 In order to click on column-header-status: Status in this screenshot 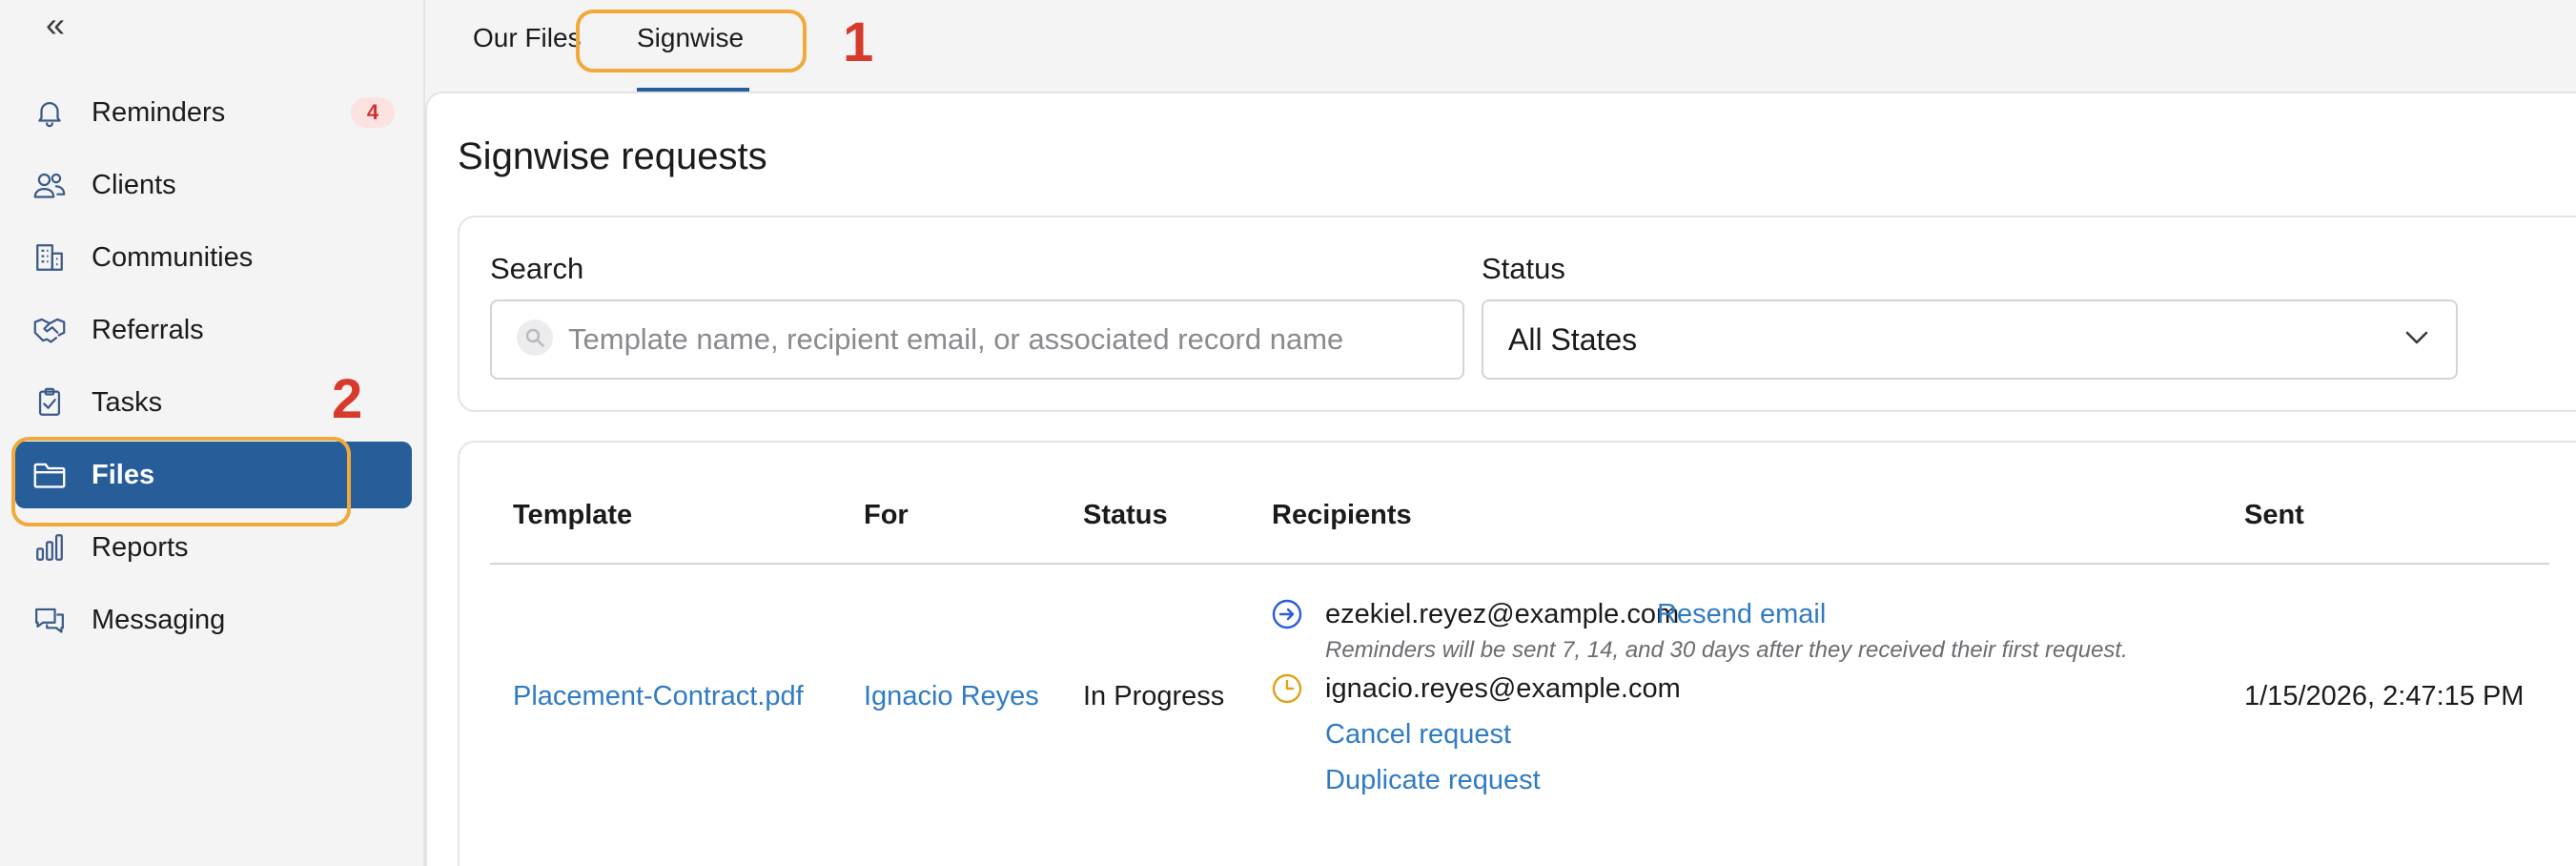, I will do `click(1125, 515)`.